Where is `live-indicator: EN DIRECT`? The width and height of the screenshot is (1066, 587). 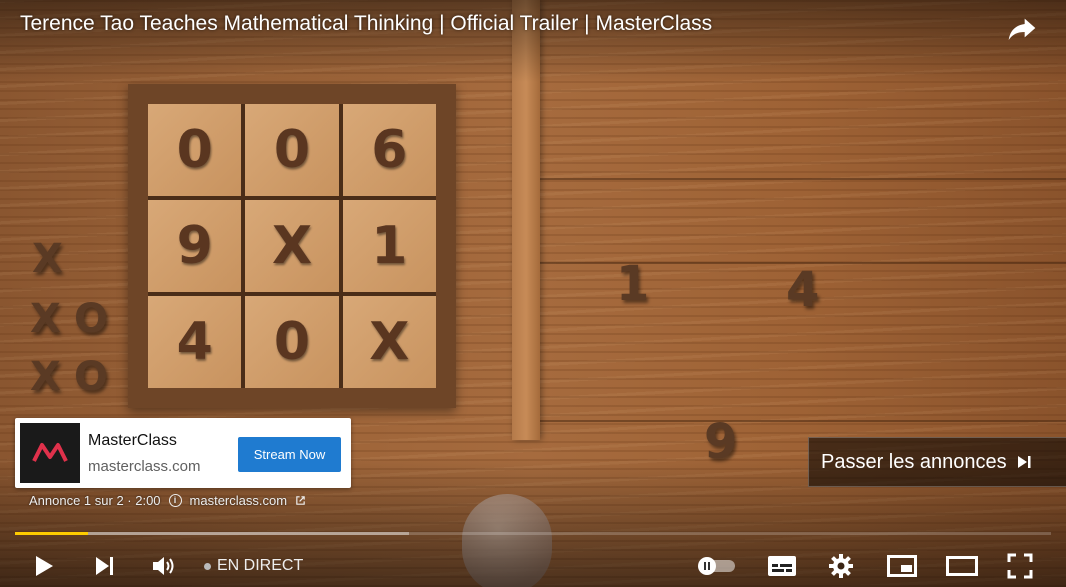
live-indicator: EN DIRECT is located at coordinates (253, 566).